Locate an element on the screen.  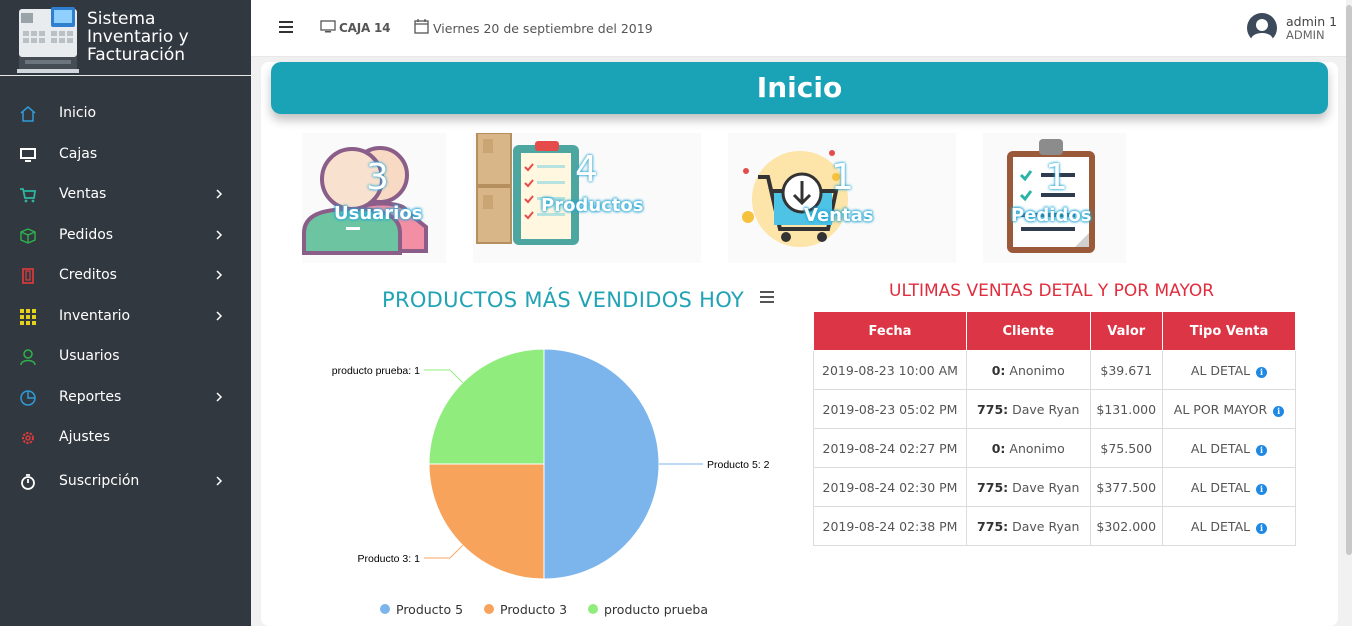
page-scrollbar is located at coordinates (1349, 313).